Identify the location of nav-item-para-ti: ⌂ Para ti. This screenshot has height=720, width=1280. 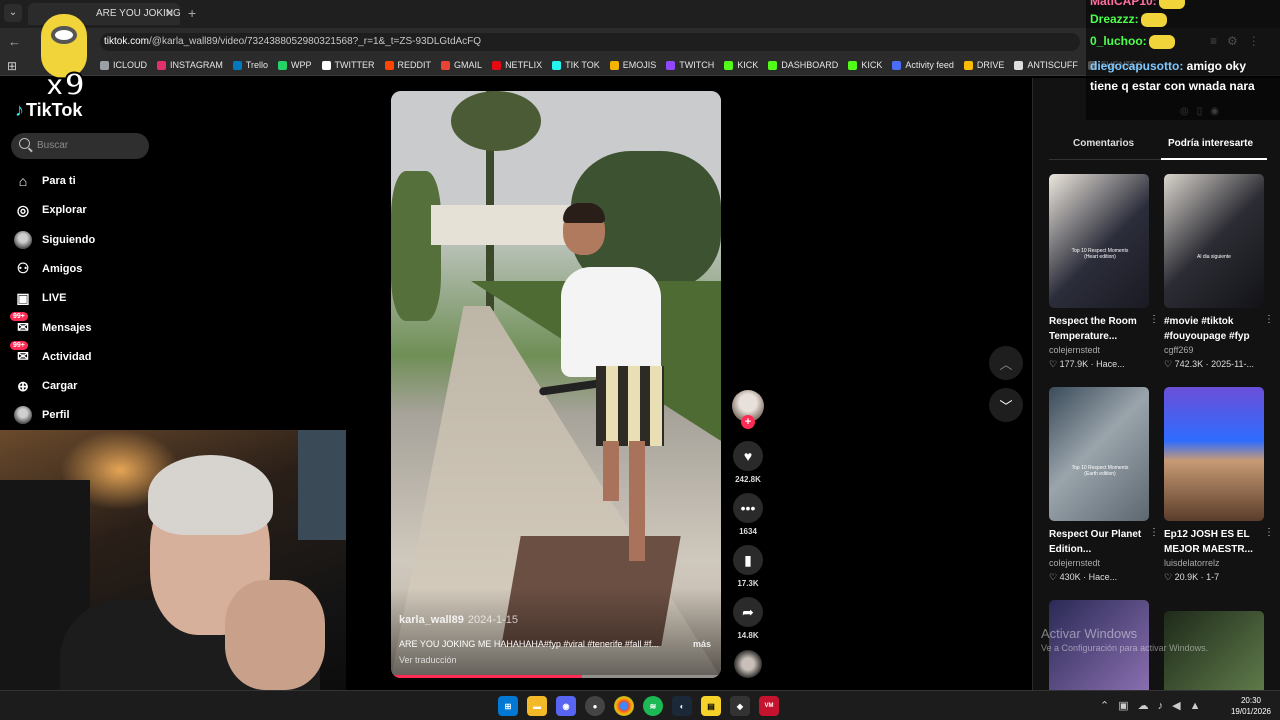
(45, 181).